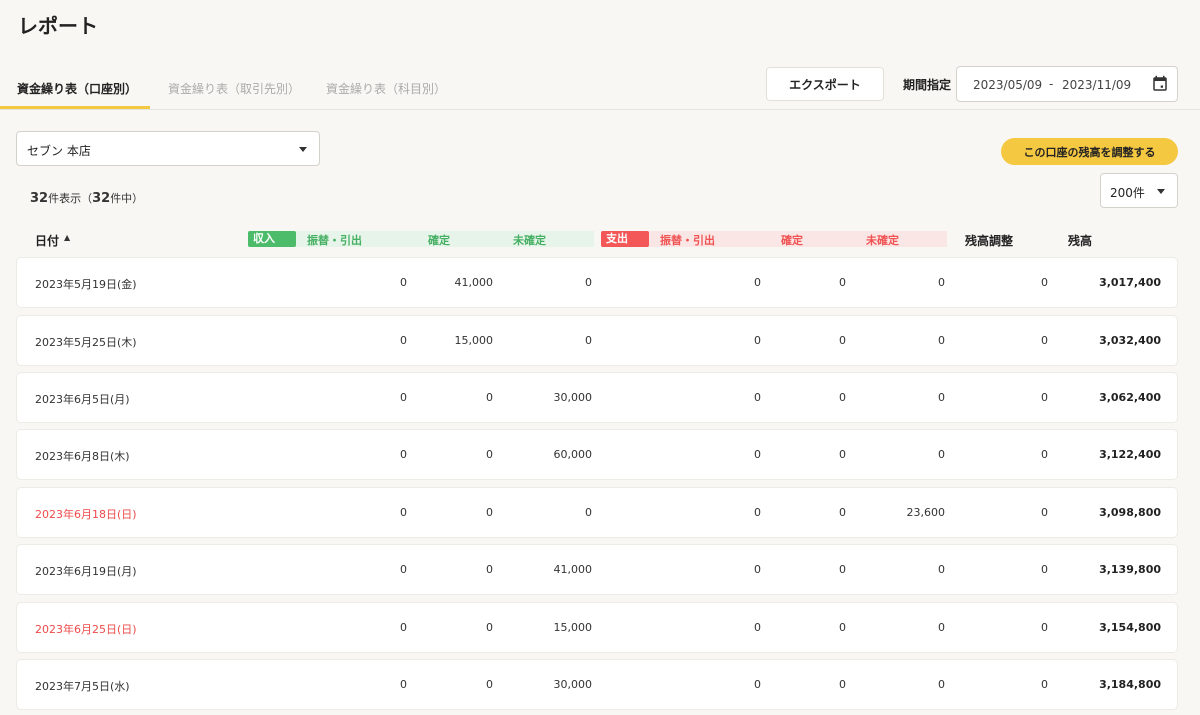 The height and width of the screenshot is (715, 1200). Describe the element at coordinates (625, 239) in the screenshot. I see `expense-badge: 支出` at that location.